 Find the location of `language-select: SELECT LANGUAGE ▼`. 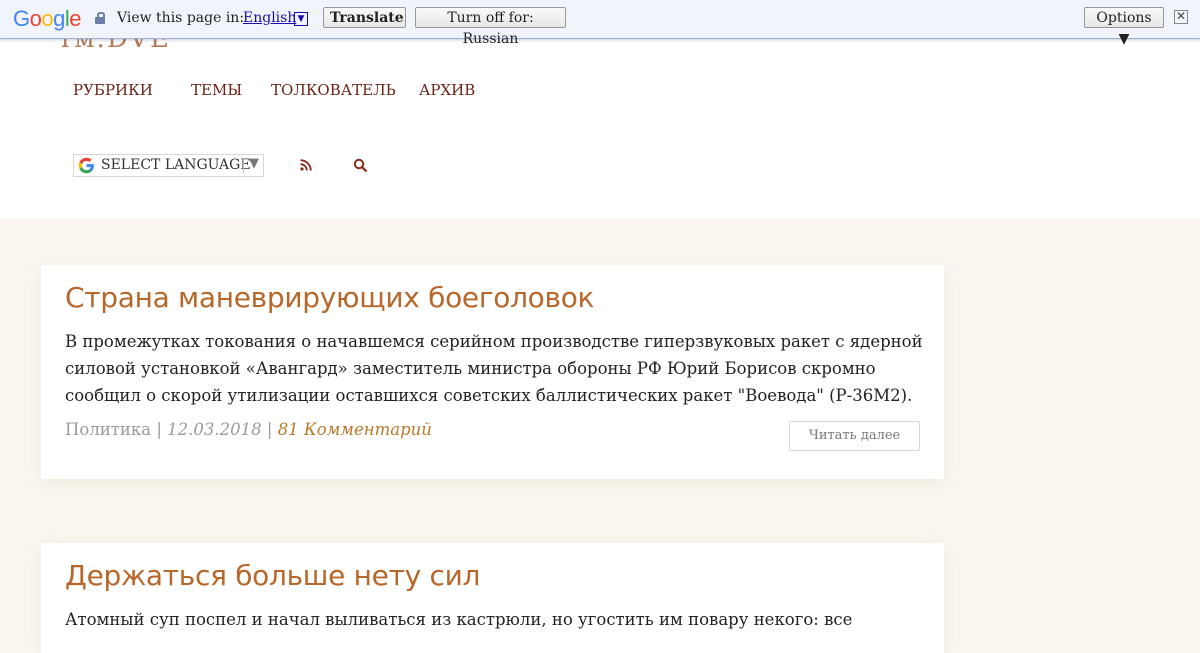

language-select: SELECT LANGUAGE ▼ is located at coordinates (168, 165).